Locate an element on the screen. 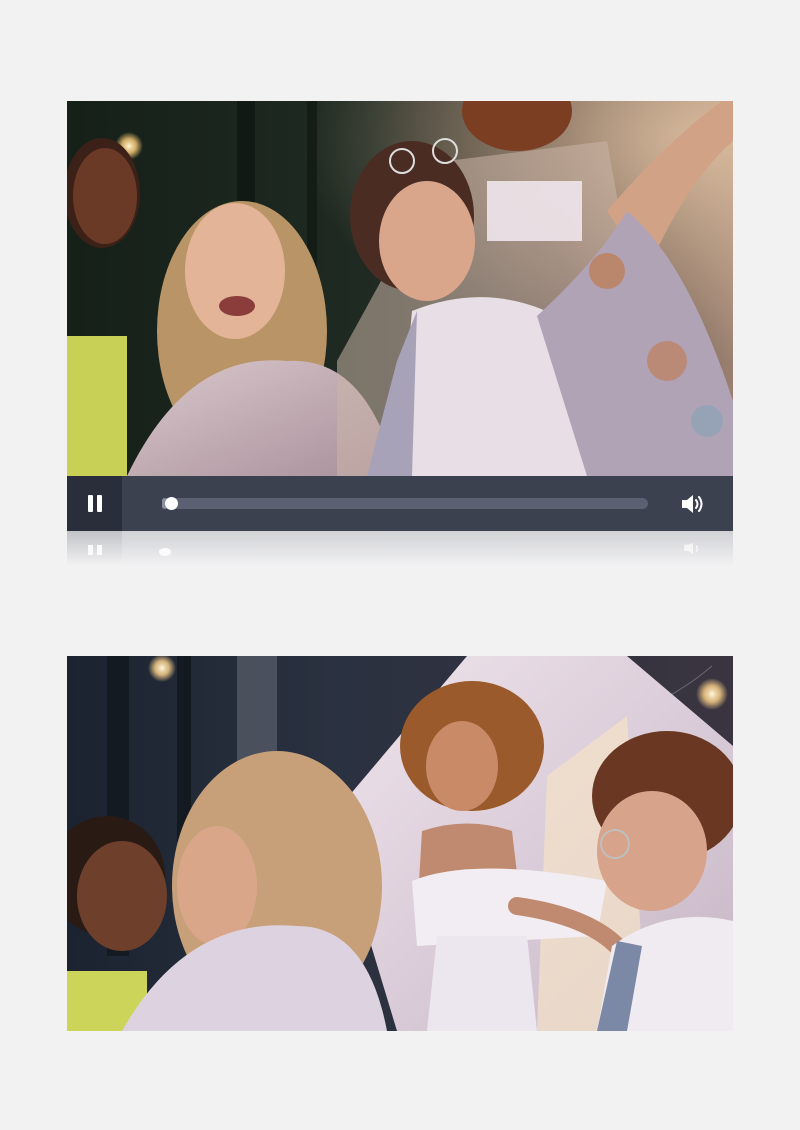 Image resolution: width=800 pixels, height=1130 pixels. volume-icon is located at coordinates (692, 504).